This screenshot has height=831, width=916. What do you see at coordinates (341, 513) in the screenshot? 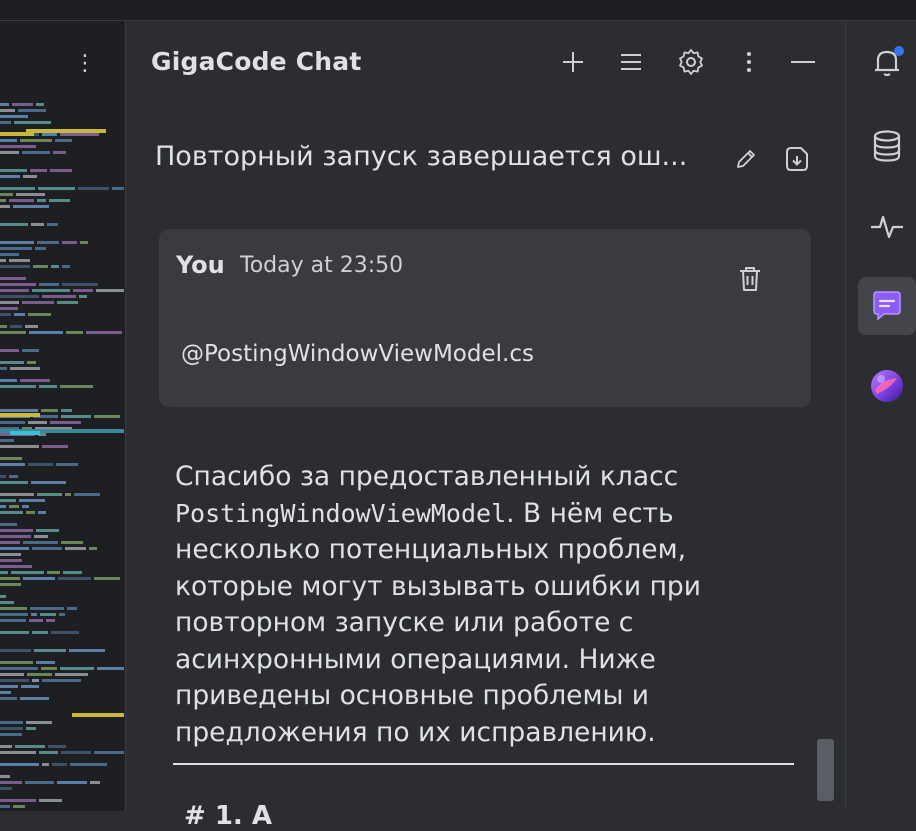
I see `answer-inline-code: PostingWindowViewModel` at bounding box center [341, 513].